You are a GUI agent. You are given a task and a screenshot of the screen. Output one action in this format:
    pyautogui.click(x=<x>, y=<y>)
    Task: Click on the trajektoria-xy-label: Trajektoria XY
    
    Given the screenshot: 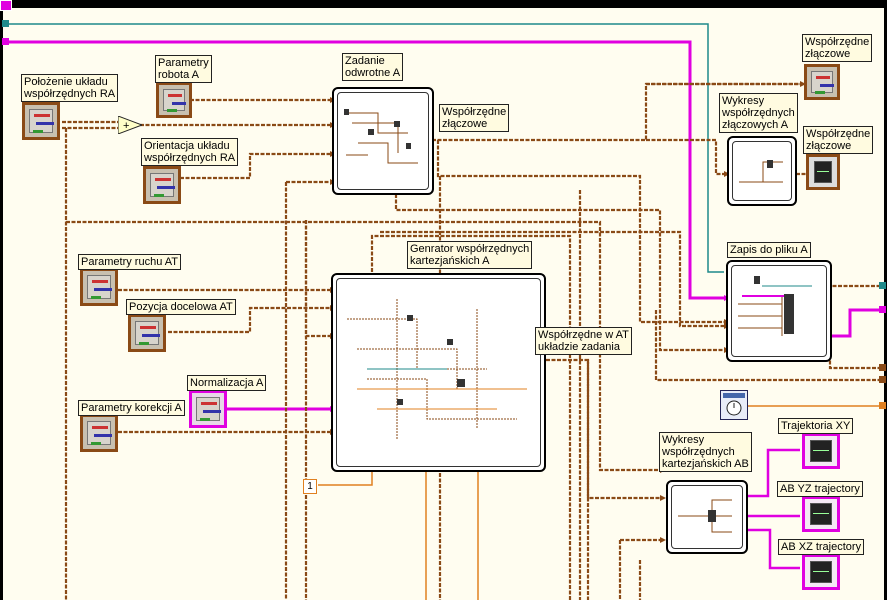 What is the action you would take?
    pyautogui.click(x=816, y=426)
    